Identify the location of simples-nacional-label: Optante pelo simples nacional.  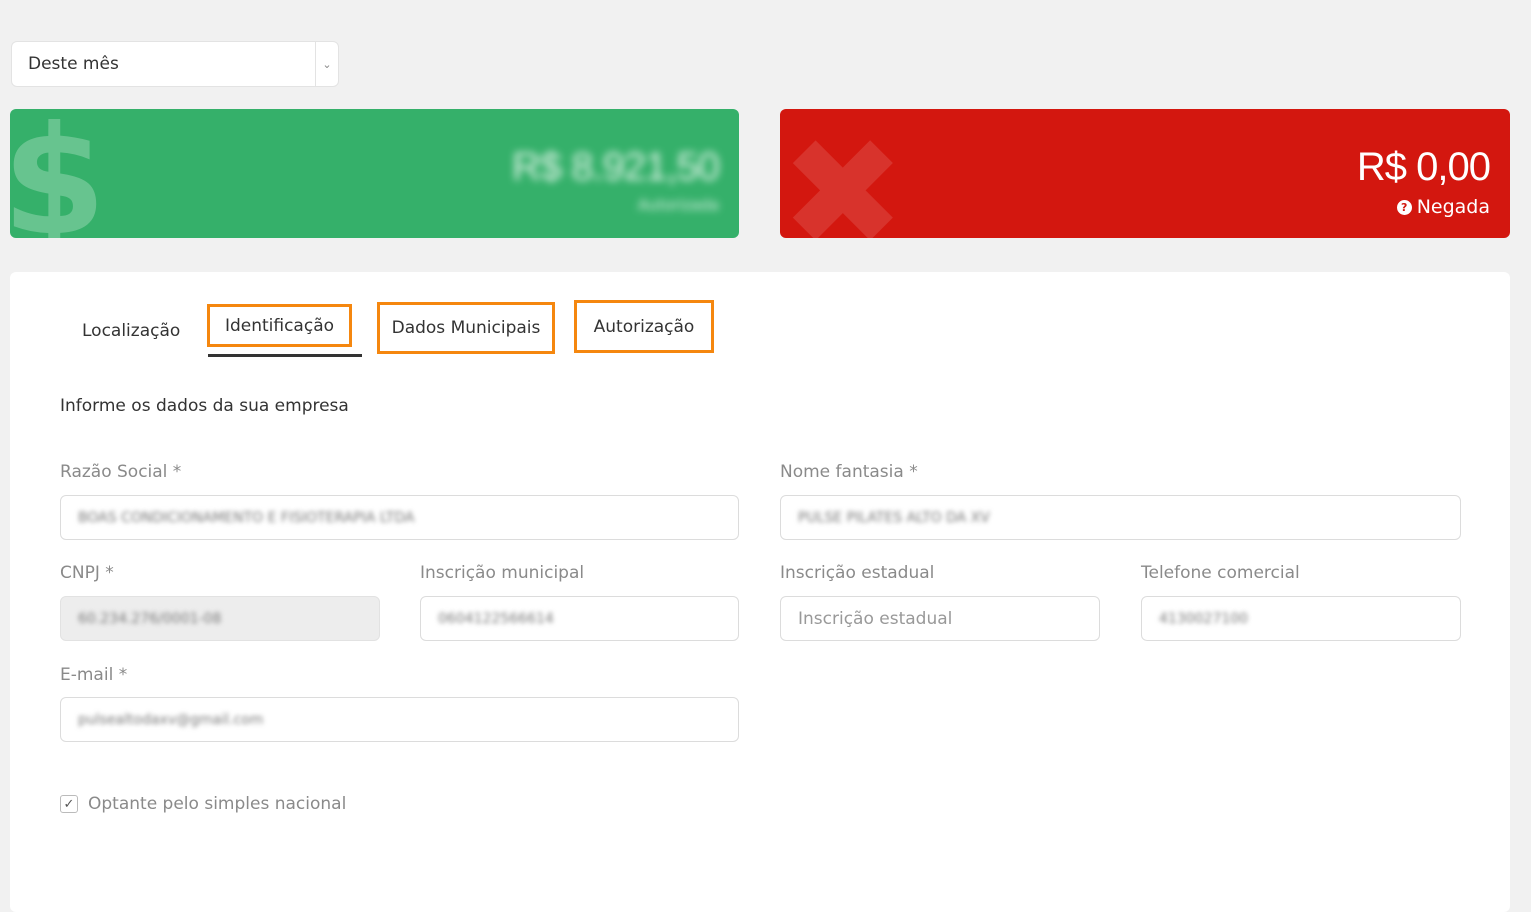
(217, 804).